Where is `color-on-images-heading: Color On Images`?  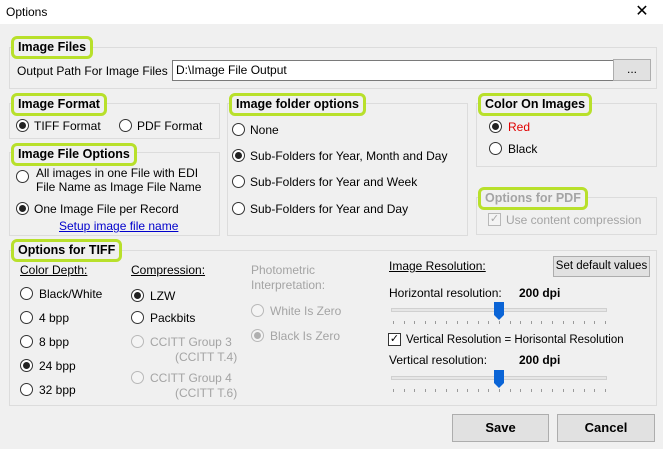
color-on-images-heading: Color On Images is located at coordinates (535, 104).